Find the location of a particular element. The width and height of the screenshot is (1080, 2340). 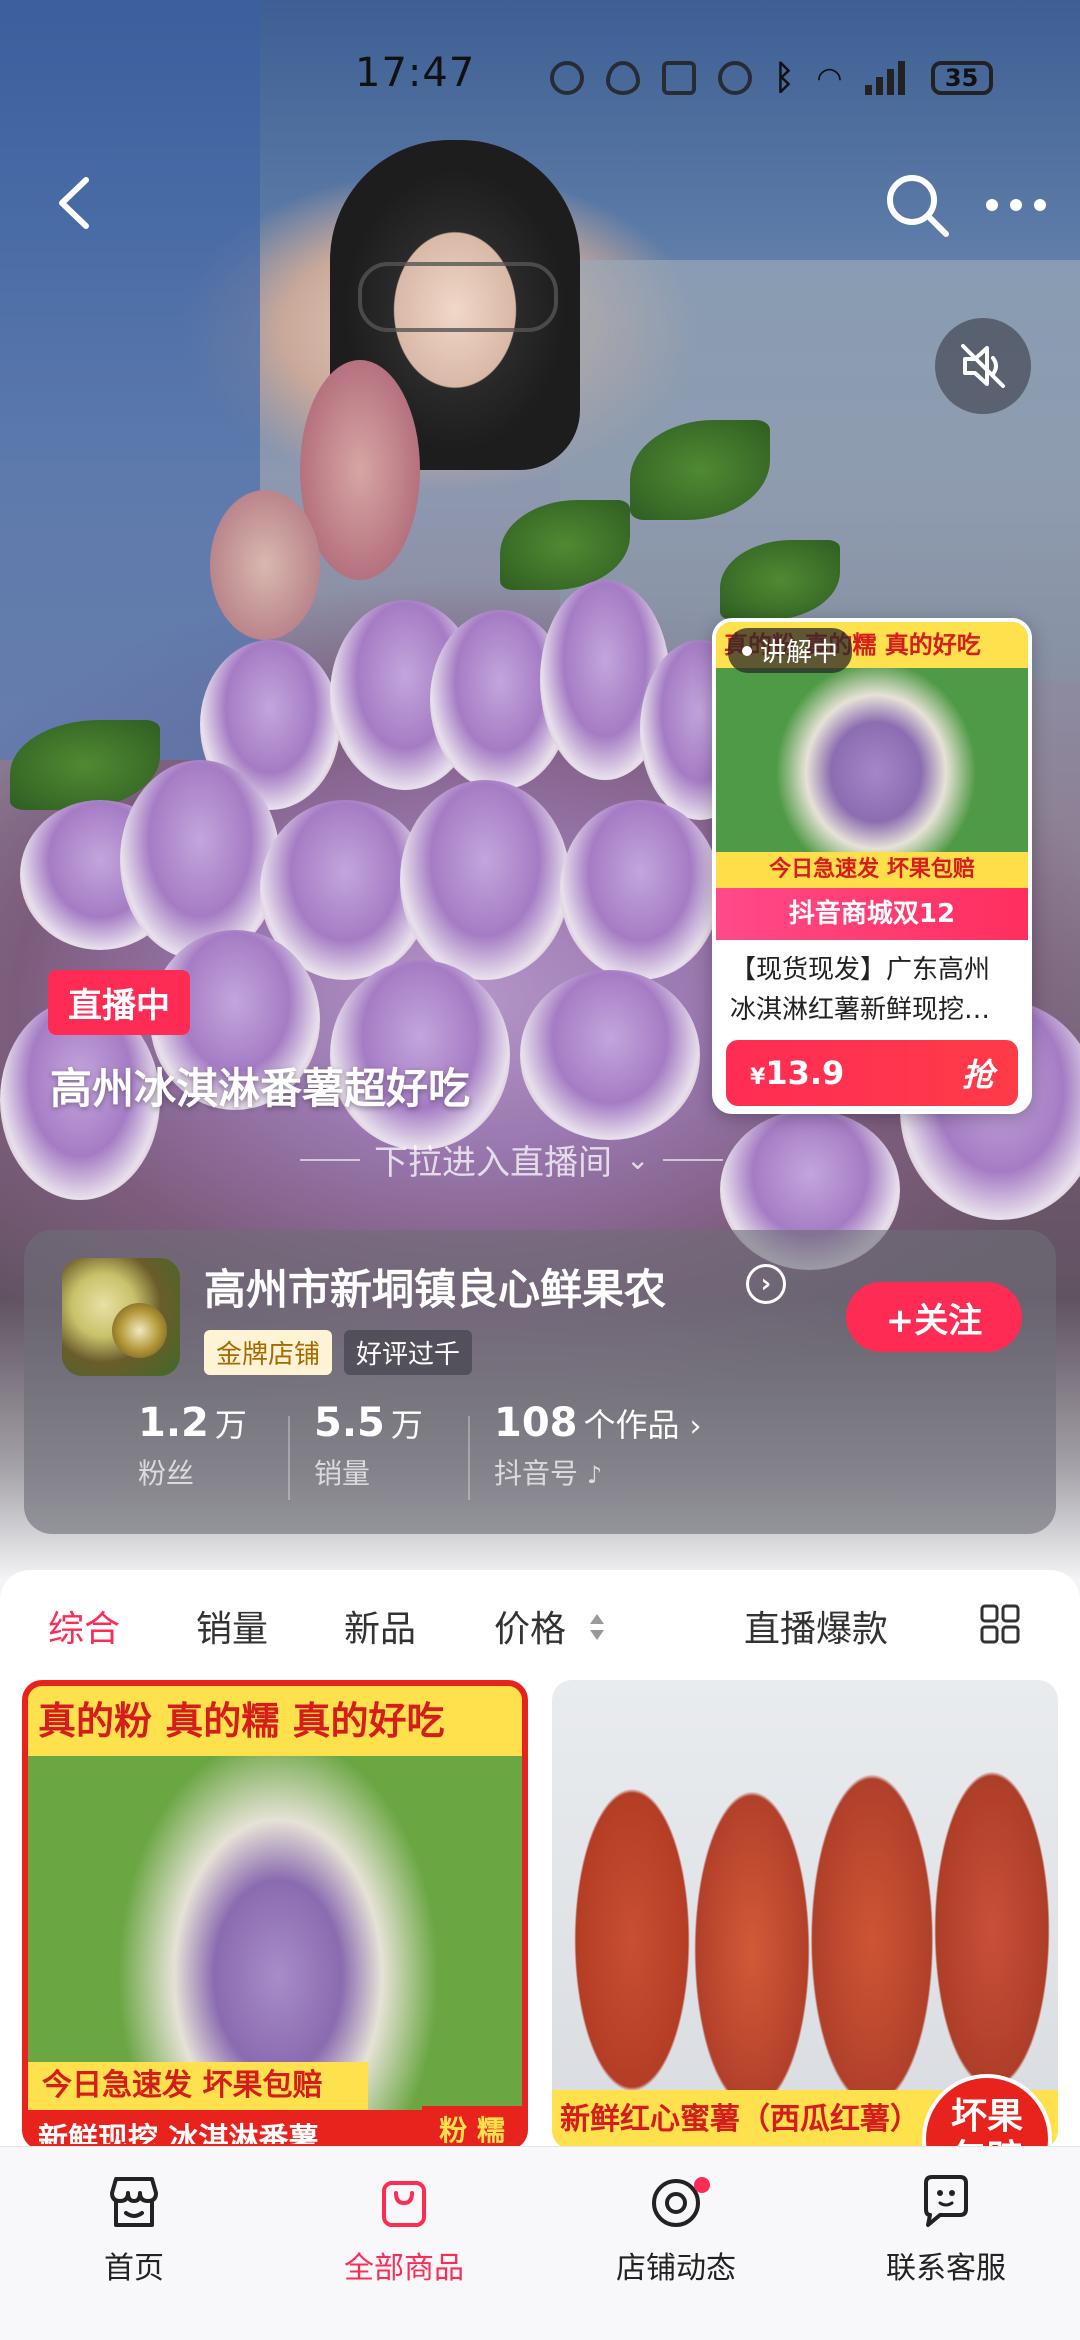

product-badge: 坏果 包赔 is located at coordinates (987, 2112).